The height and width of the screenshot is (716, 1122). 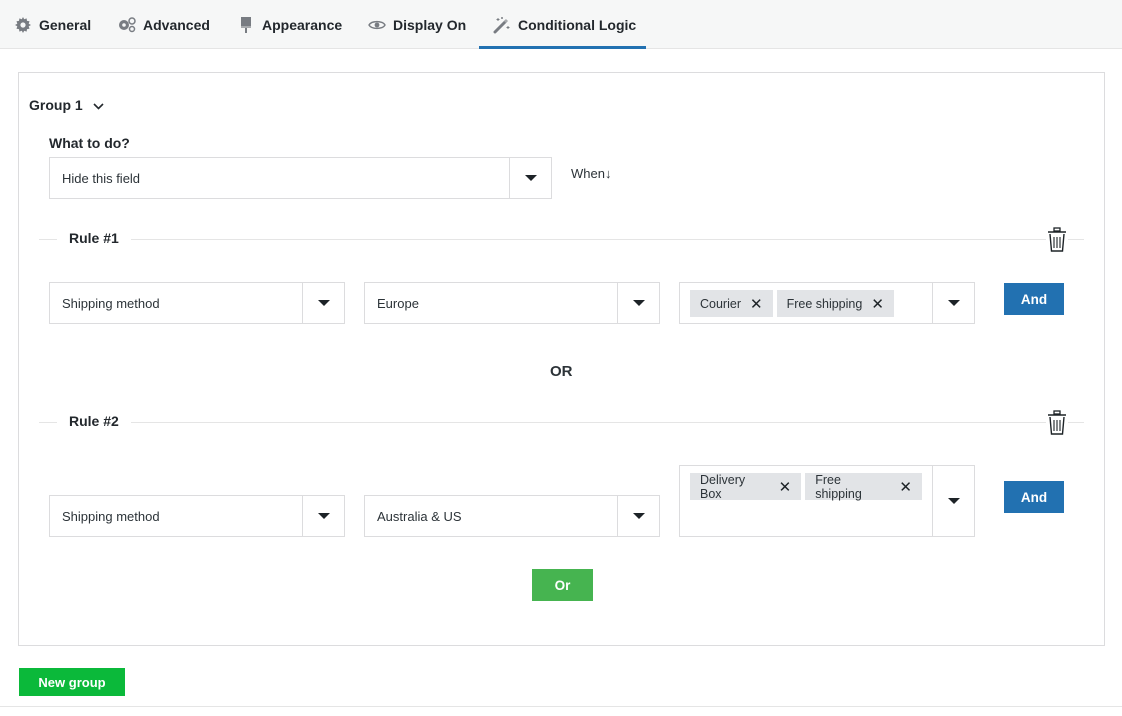 What do you see at coordinates (398, 303) in the screenshot?
I see `rule-zone-value: Europe` at bounding box center [398, 303].